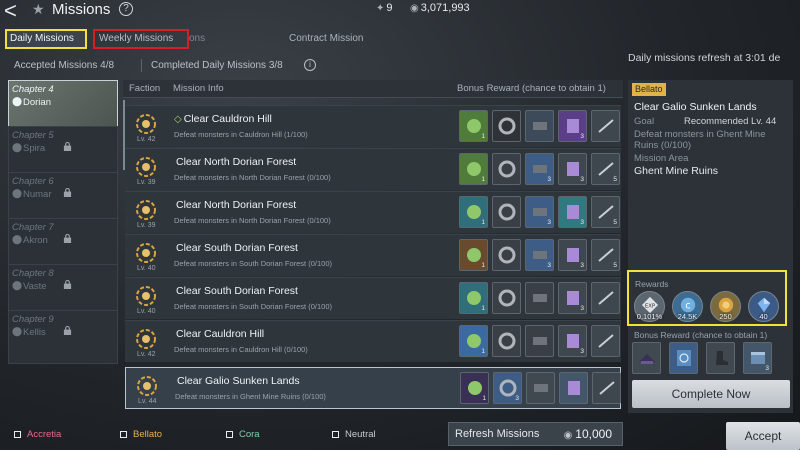 Image resolution: width=800 pixels, height=450 pixels. Describe the element at coordinates (497, 434) in the screenshot. I see `refresh-label: Refresh Missions` at that location.